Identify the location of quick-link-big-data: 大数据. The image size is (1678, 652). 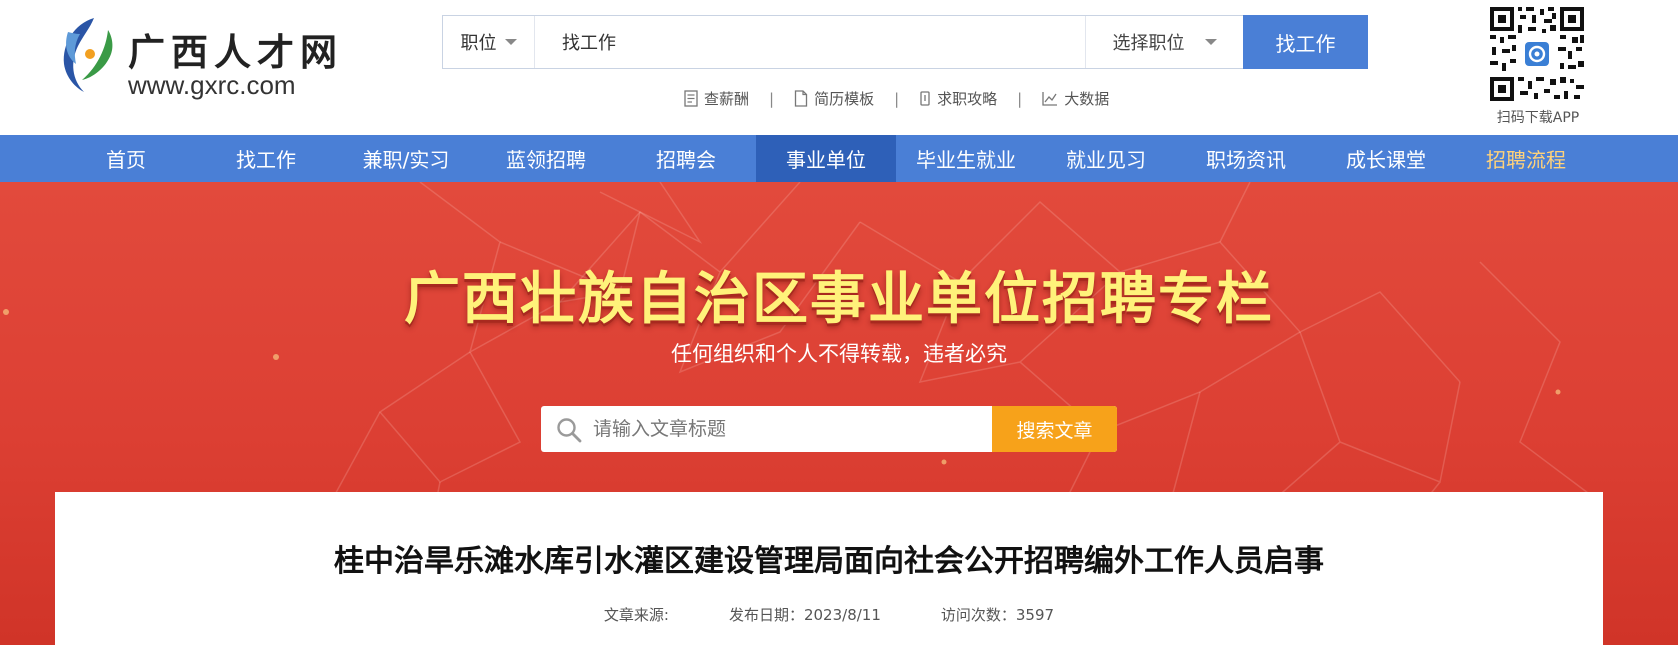
(1075, 98).